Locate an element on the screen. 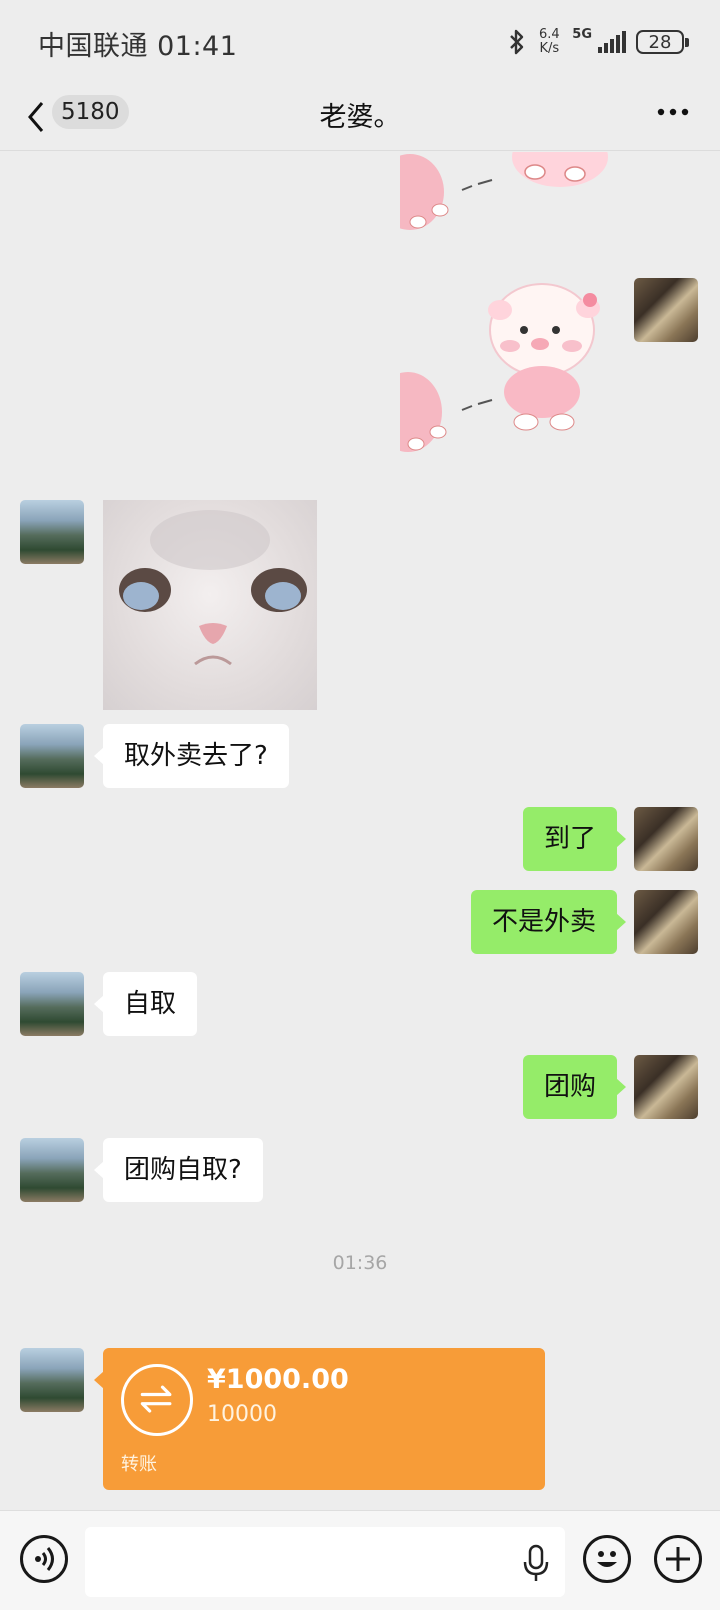 This screenshot has height=1610, width=720. net-speed-unit: K/s is located at coordinates (549, 48).